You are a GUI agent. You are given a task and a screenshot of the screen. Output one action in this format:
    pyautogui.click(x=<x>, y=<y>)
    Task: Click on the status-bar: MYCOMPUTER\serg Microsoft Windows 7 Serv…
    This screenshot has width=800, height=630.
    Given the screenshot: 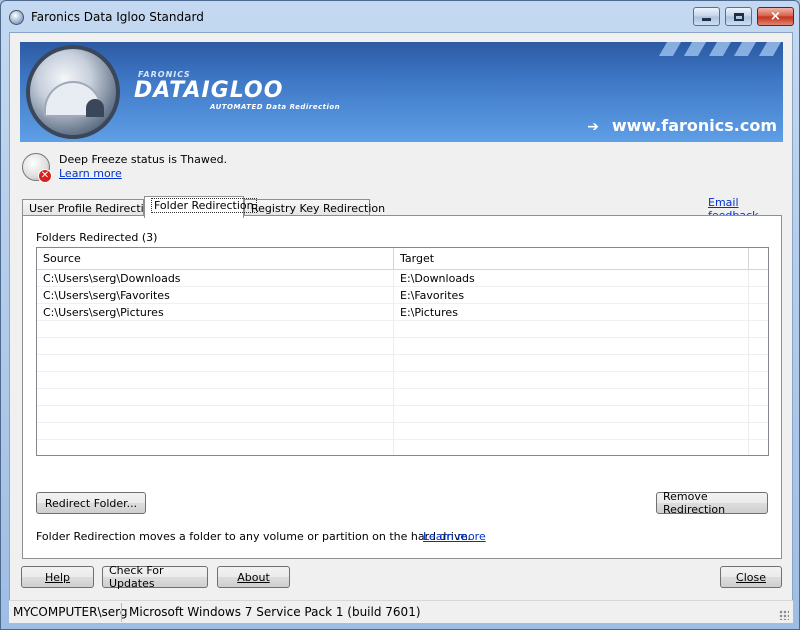 What is the action you would take?
    pyautogui.click(x=401, y=611)
    